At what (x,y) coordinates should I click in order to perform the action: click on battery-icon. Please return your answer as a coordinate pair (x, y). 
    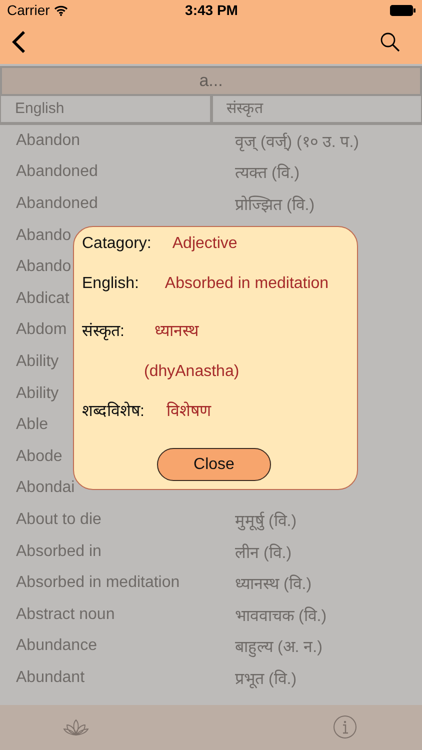
    Looking at the image, I should click on (403, 10).